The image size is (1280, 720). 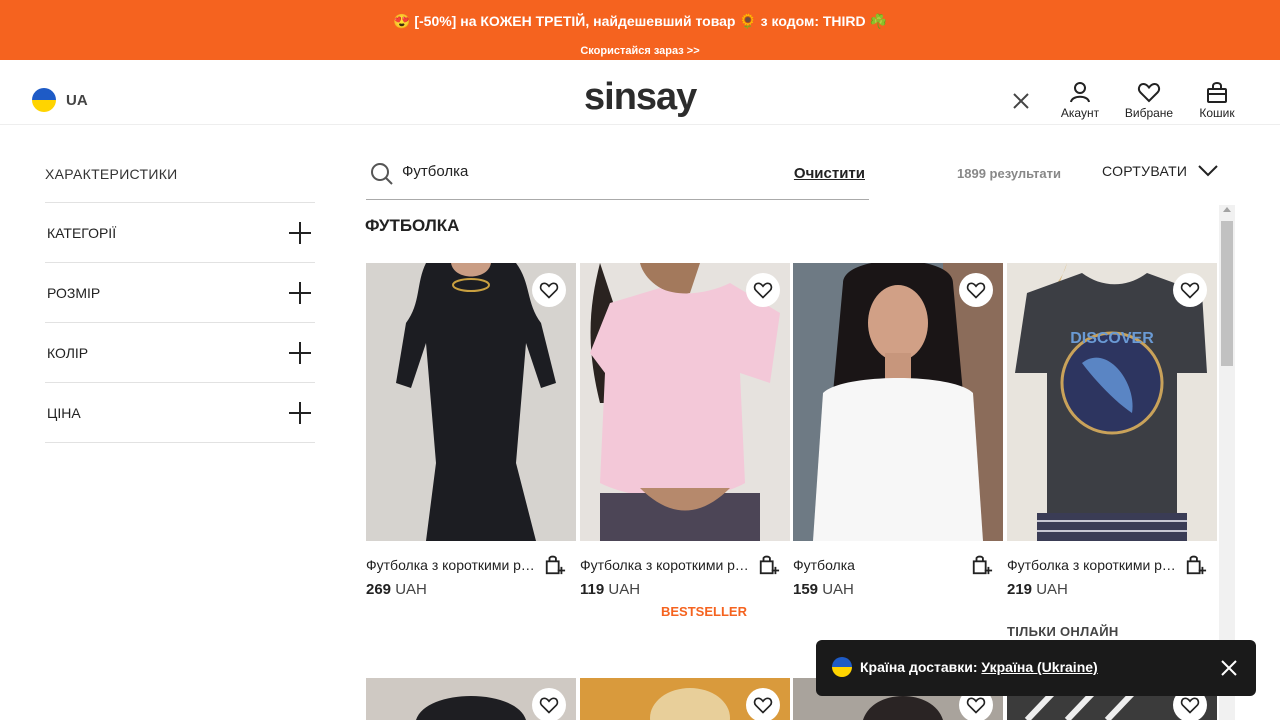 I want to click on delivery-country-link: Україна (Ukraine), so click(x=1039, y=667).